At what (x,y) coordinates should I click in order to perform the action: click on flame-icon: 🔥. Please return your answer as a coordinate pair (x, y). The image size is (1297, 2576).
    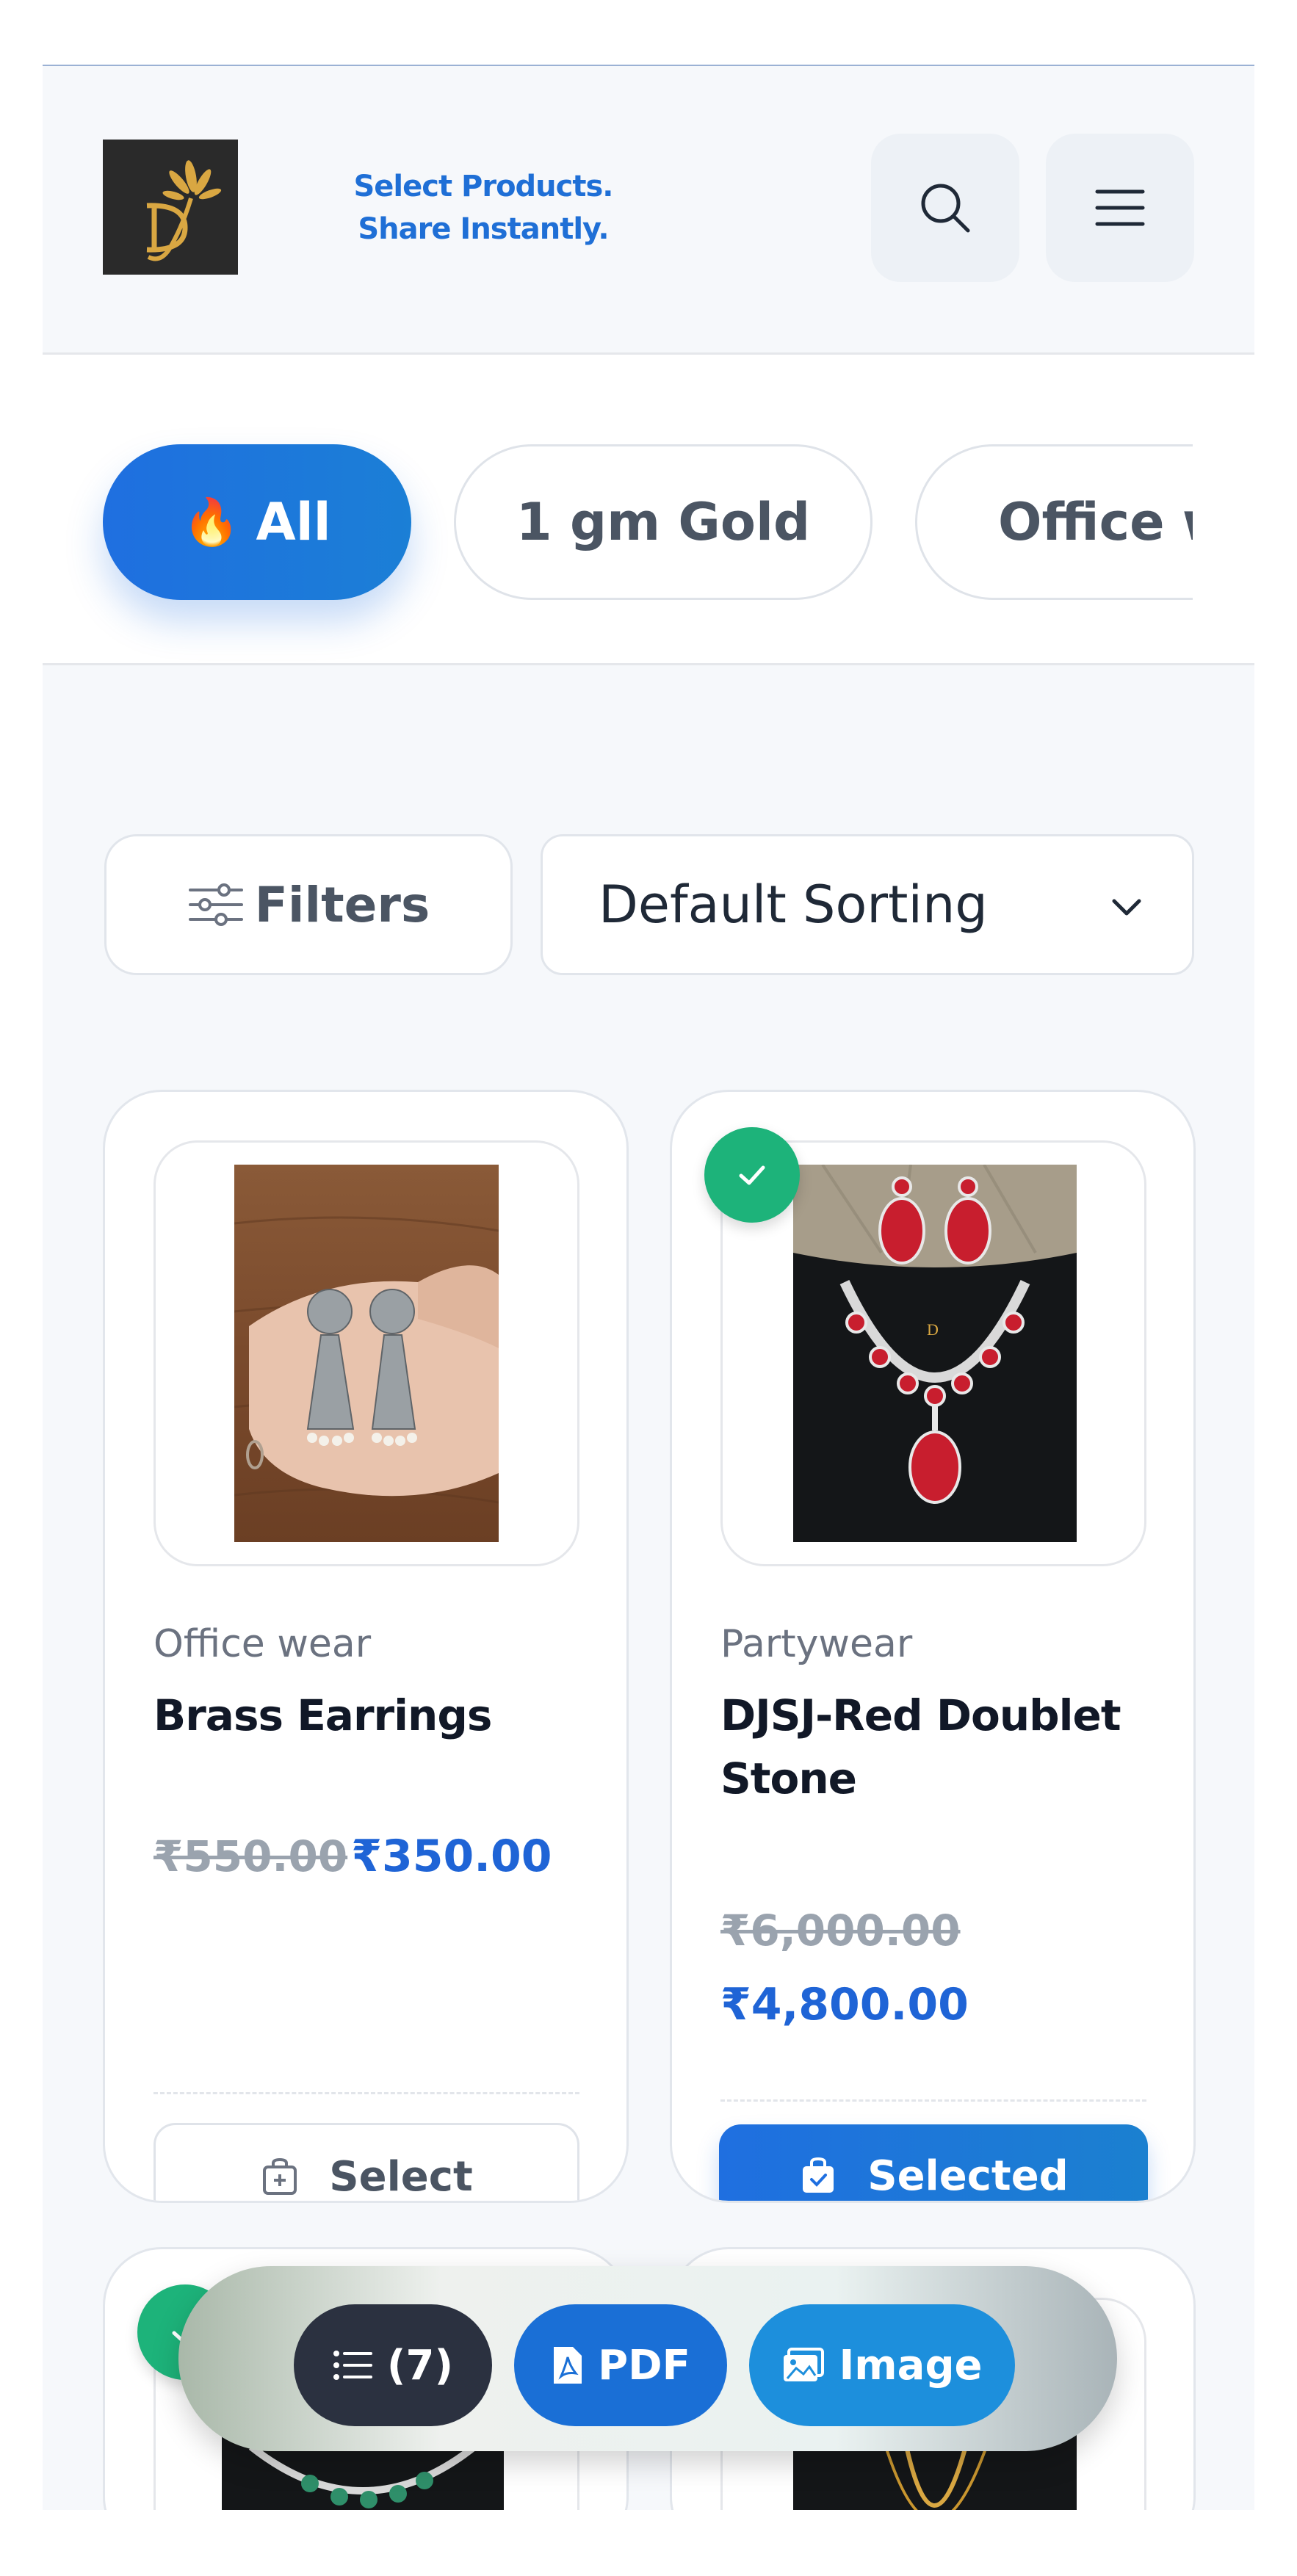
    Looking at the image, I should click on (211, 522).